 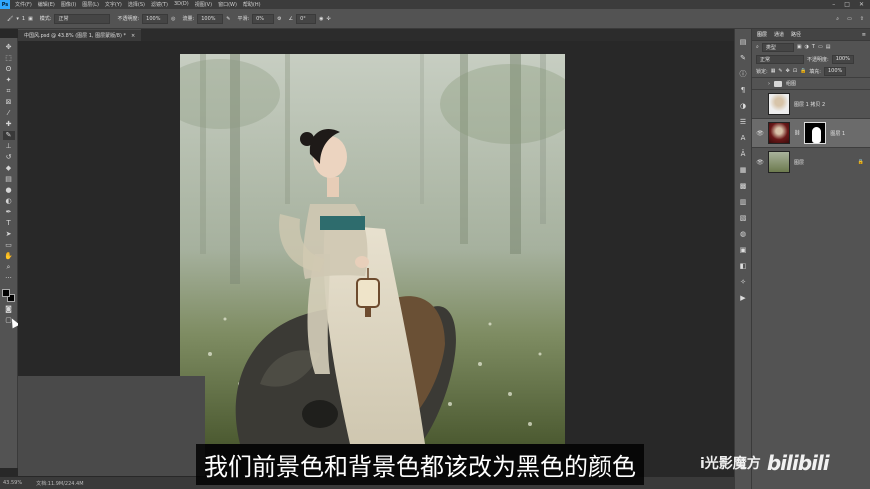 What do you see at coordinates (743, 186) in the screenshot?
I see `swatches-icon: ▩` at bounding box center [743, 186].